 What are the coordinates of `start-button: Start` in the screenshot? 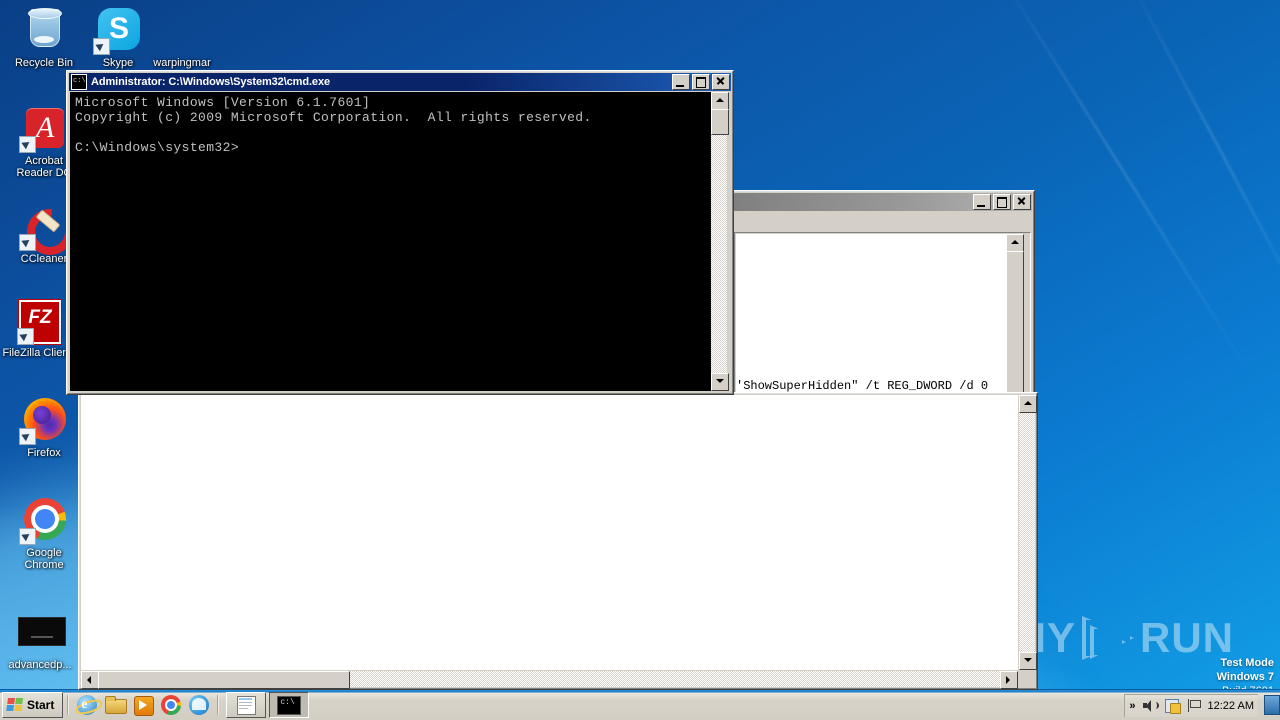 It's located at (33, 705).